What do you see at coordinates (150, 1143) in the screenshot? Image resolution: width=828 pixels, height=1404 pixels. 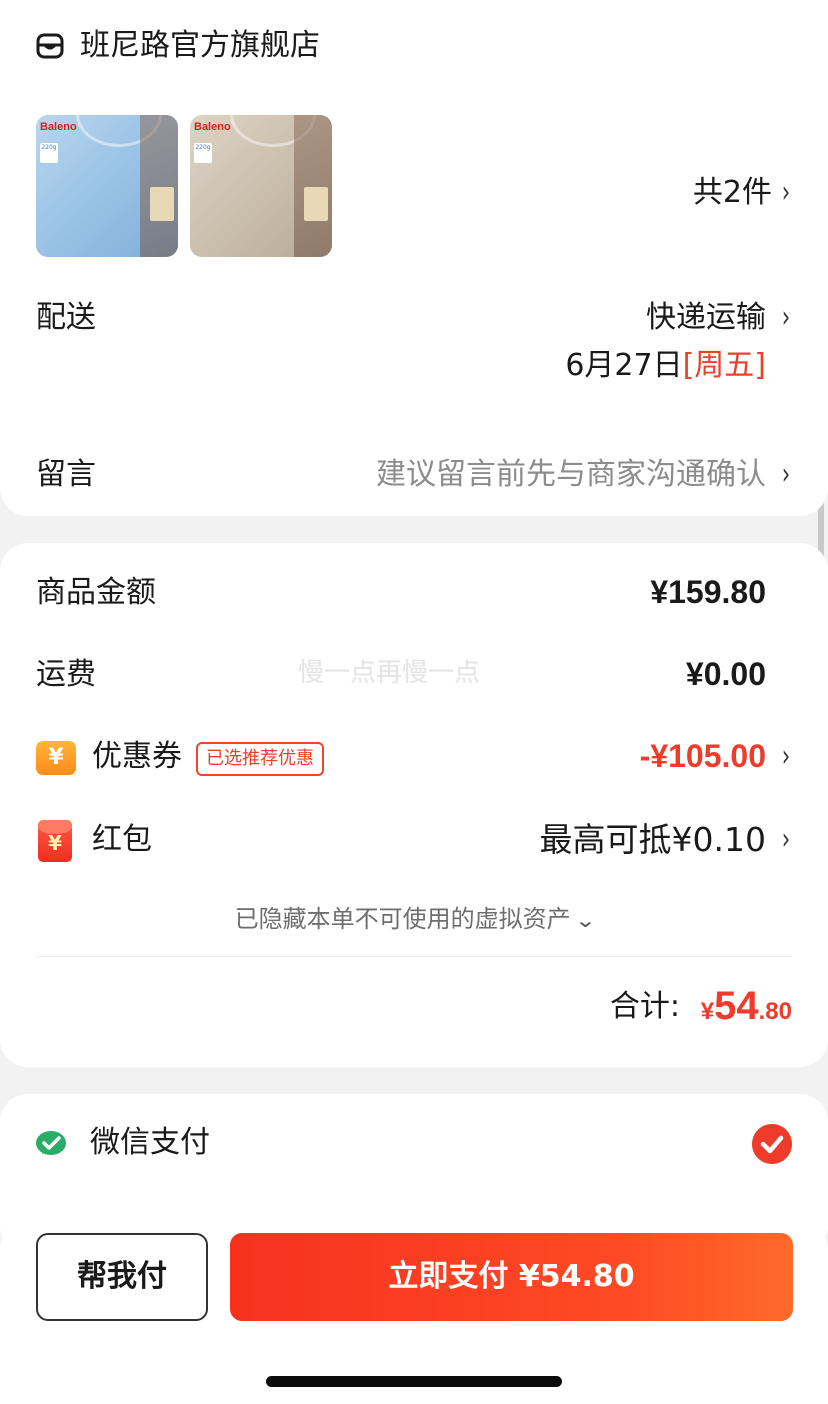 I see `wechat-pay-label: 微信支付` at bounding box center [150, 1143].